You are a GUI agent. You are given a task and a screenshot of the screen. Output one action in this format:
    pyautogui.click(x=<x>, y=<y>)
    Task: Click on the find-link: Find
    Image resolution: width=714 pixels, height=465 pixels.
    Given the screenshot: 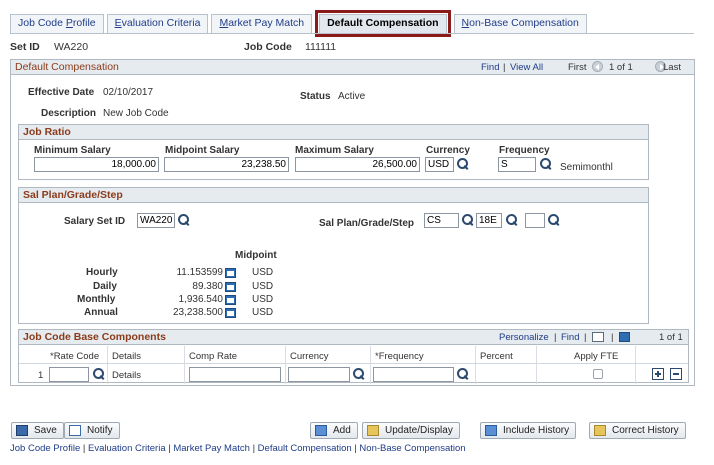 What is the action you would take?
    pyautogui.click(x=490, y=67)
    